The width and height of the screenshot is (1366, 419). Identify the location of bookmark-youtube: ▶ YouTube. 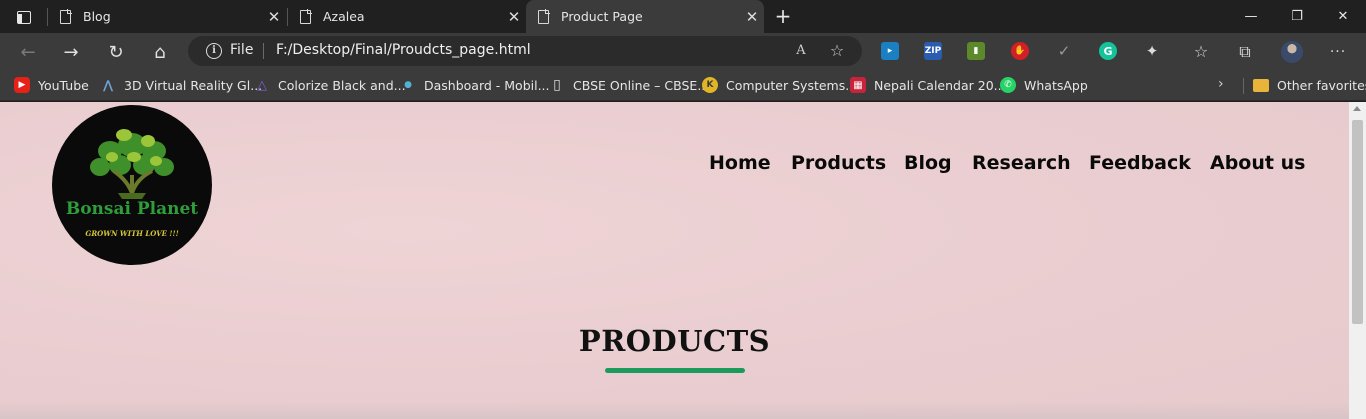
(51, 85).